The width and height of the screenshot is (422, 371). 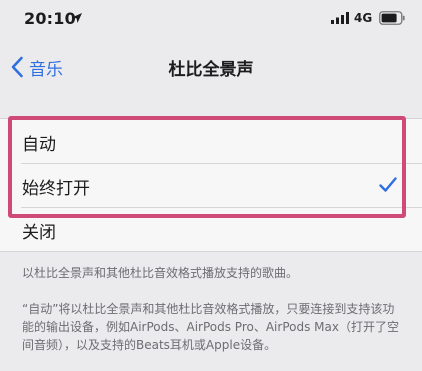 What do you see at coordinates (211, 229) in the screenshot?
I see `option-off: 关闭` at bounding box center [211, 229].